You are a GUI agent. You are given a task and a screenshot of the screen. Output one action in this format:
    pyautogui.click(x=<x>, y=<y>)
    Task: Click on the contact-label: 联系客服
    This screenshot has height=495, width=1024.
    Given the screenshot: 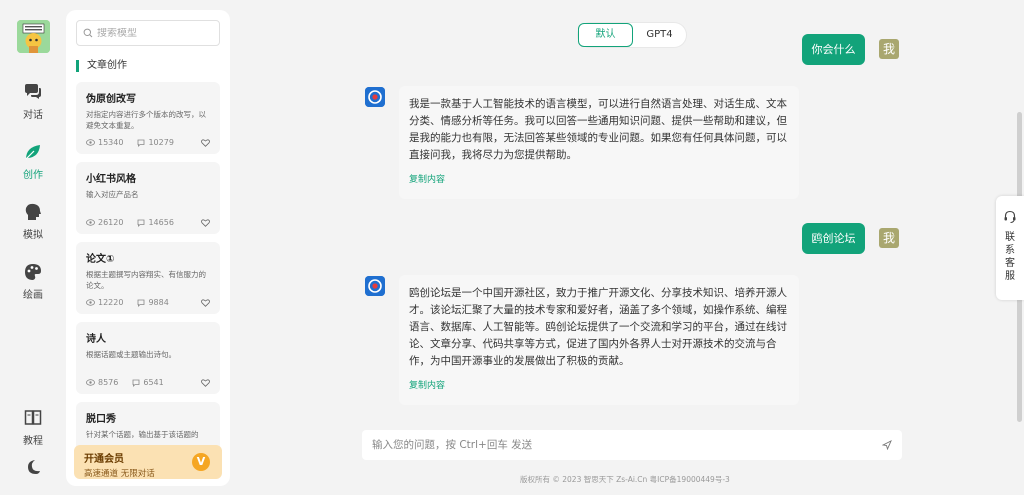 What is the action you would take?
    pyautogui.click(x=1010, y=257)
    